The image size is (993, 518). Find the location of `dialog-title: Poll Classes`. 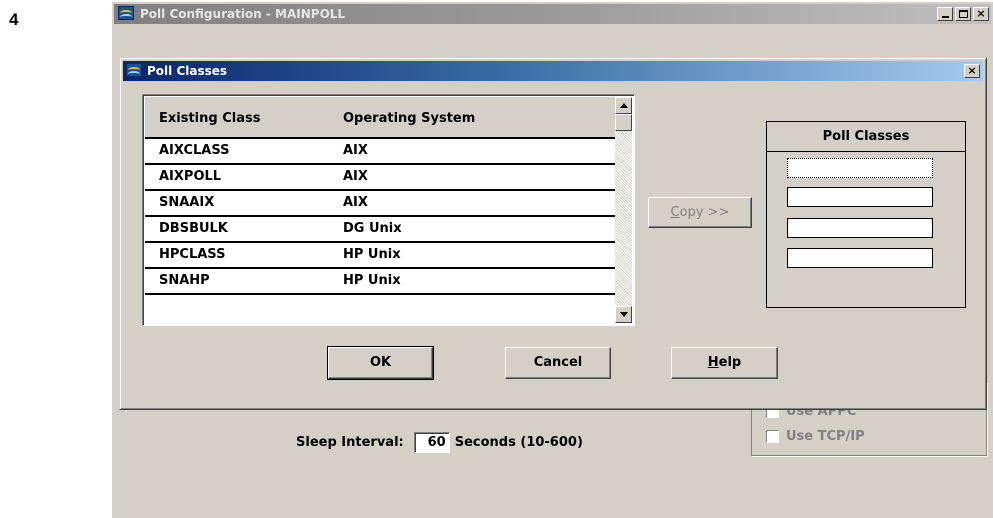

dialog-title: Poll Classes is located at coordinates (187, 71).